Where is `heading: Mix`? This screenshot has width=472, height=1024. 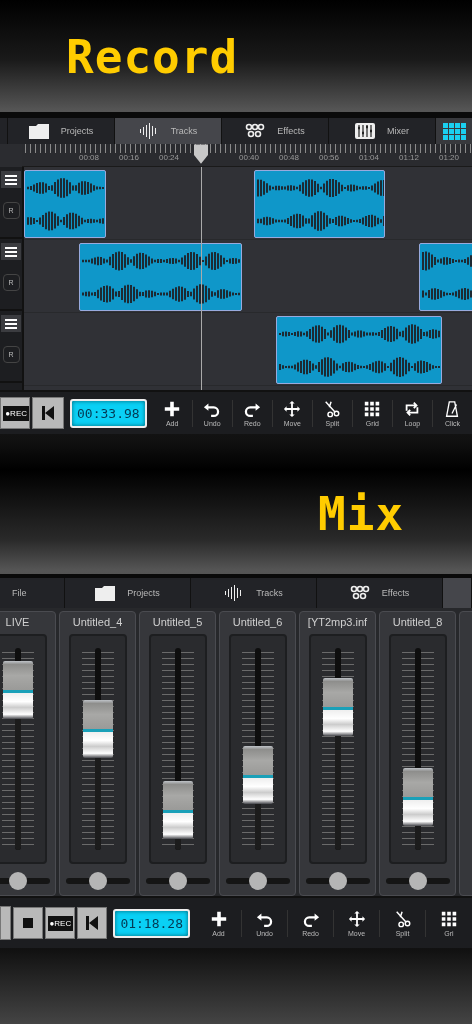 heading: Mix is located at coordinates (361, 514).